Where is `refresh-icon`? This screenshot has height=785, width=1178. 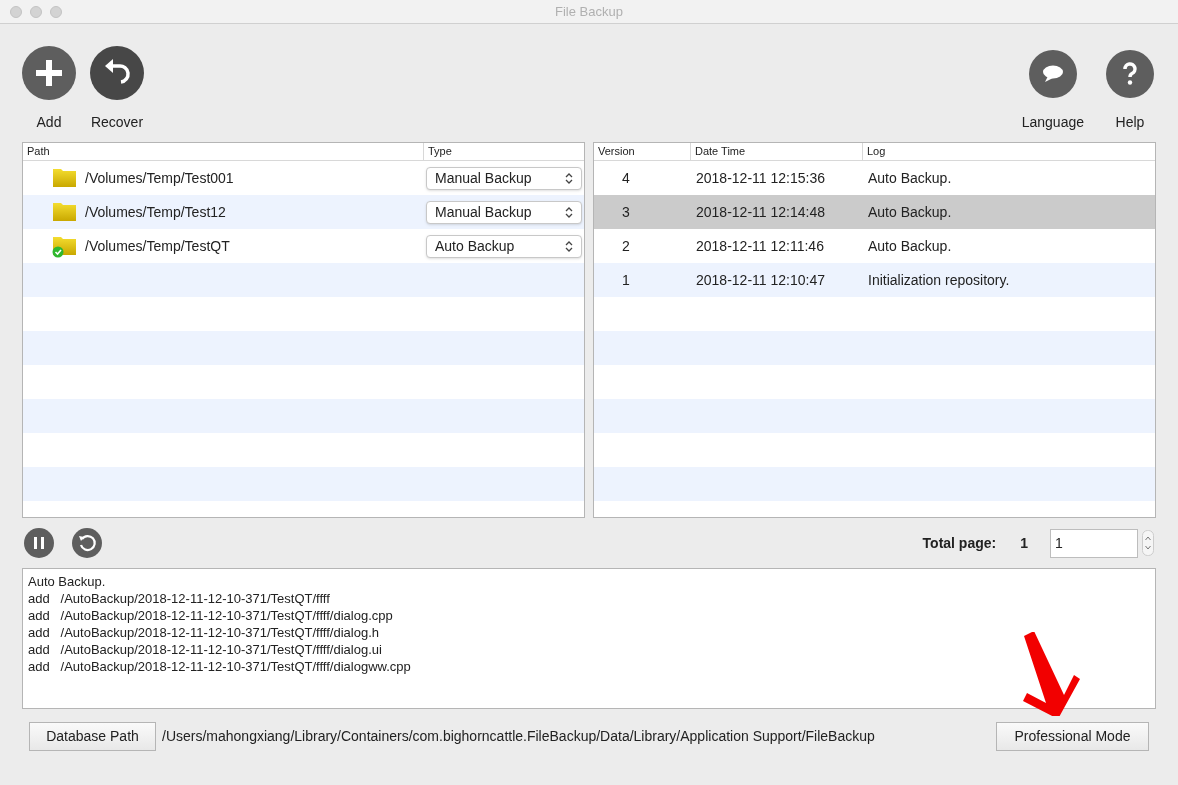 refresh-icon is located at coordinates (87, 543).